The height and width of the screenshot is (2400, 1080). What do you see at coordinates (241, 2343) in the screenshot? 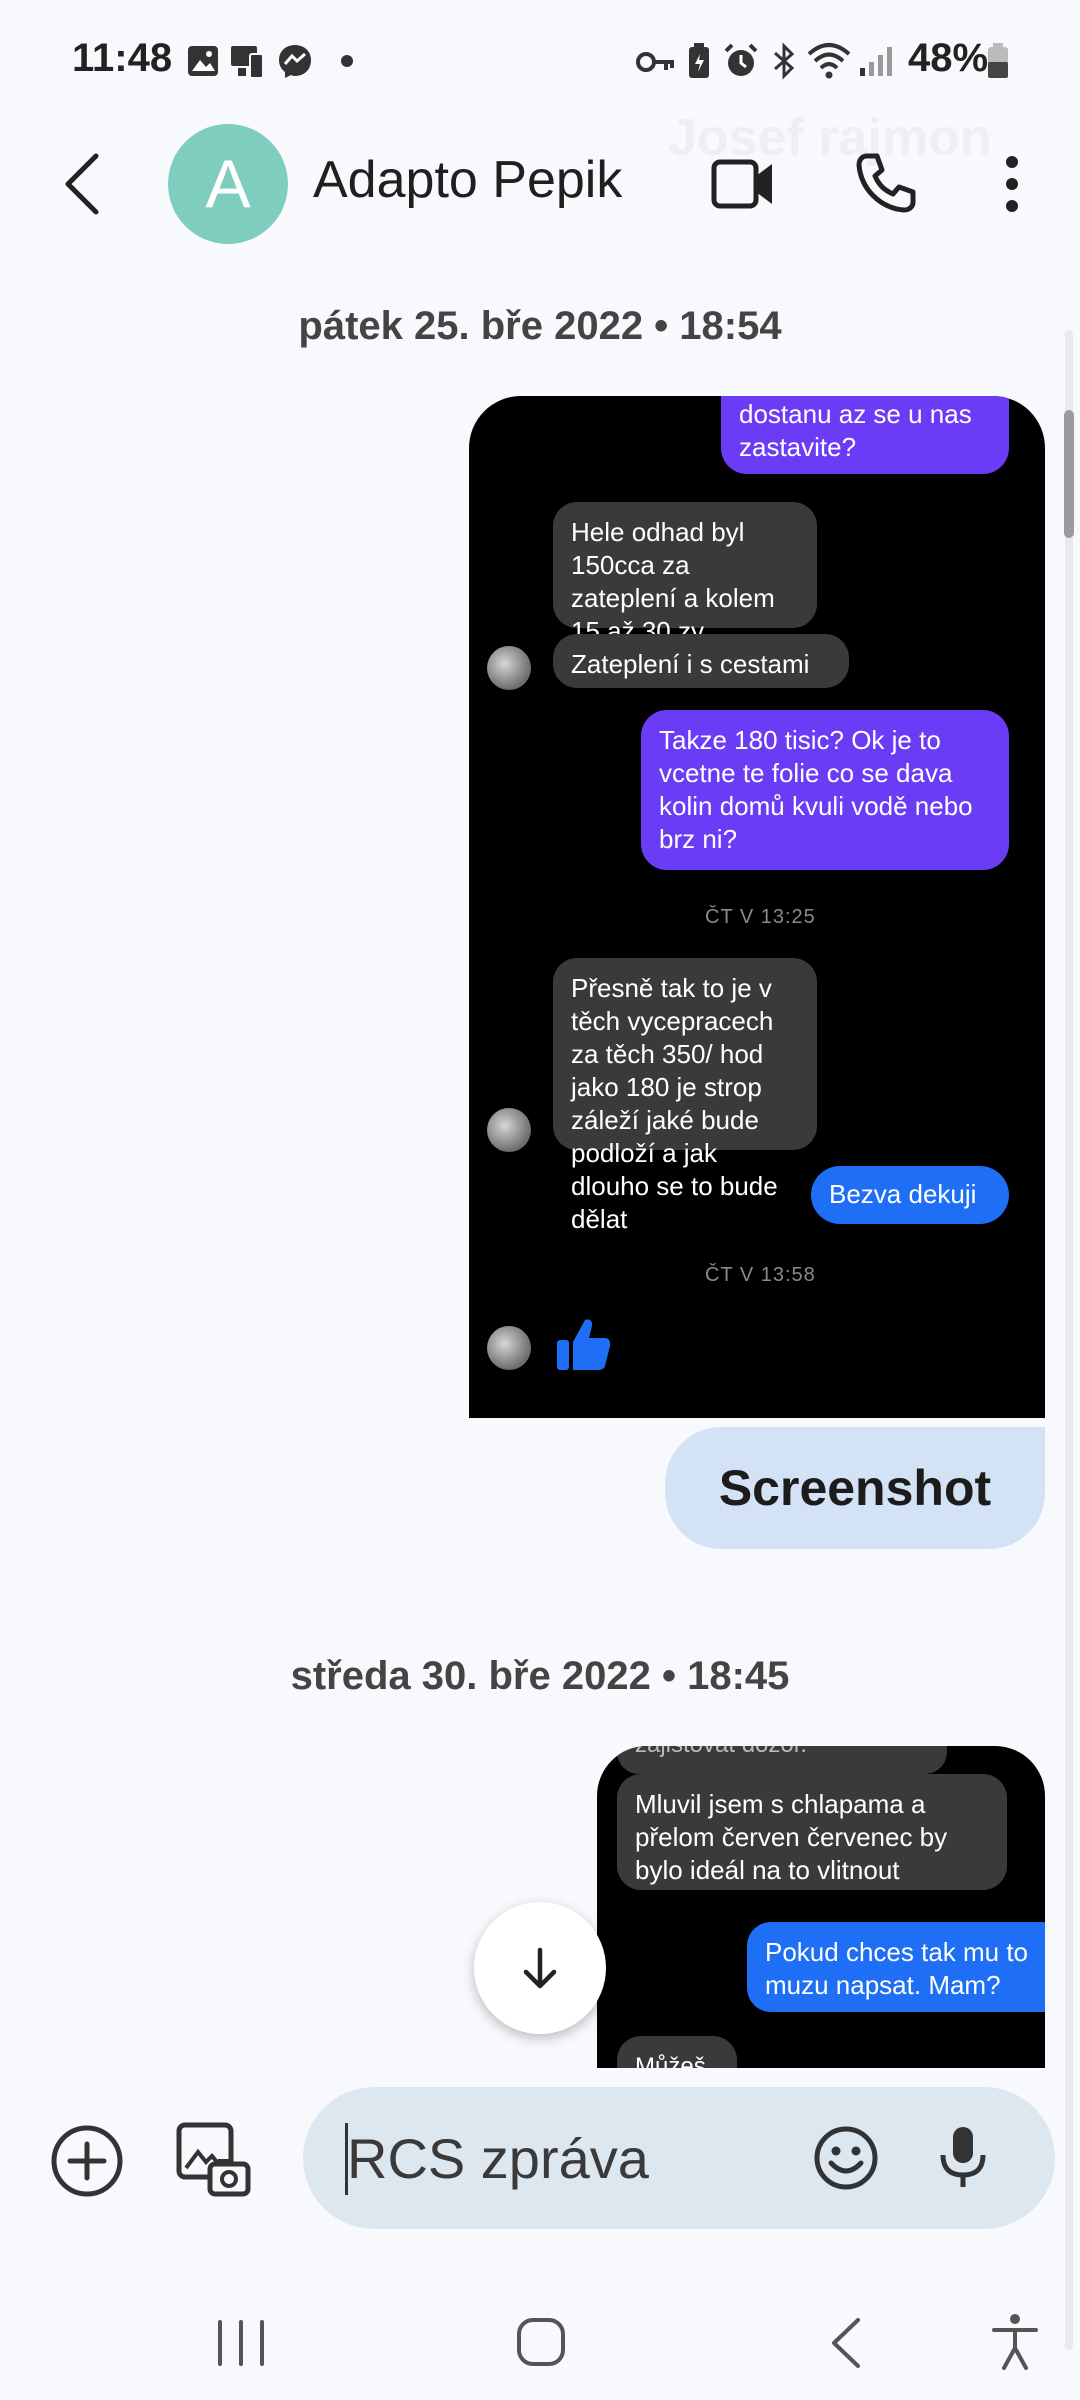
I see `recent-apps-icon` at bounding box center [241, 2343].